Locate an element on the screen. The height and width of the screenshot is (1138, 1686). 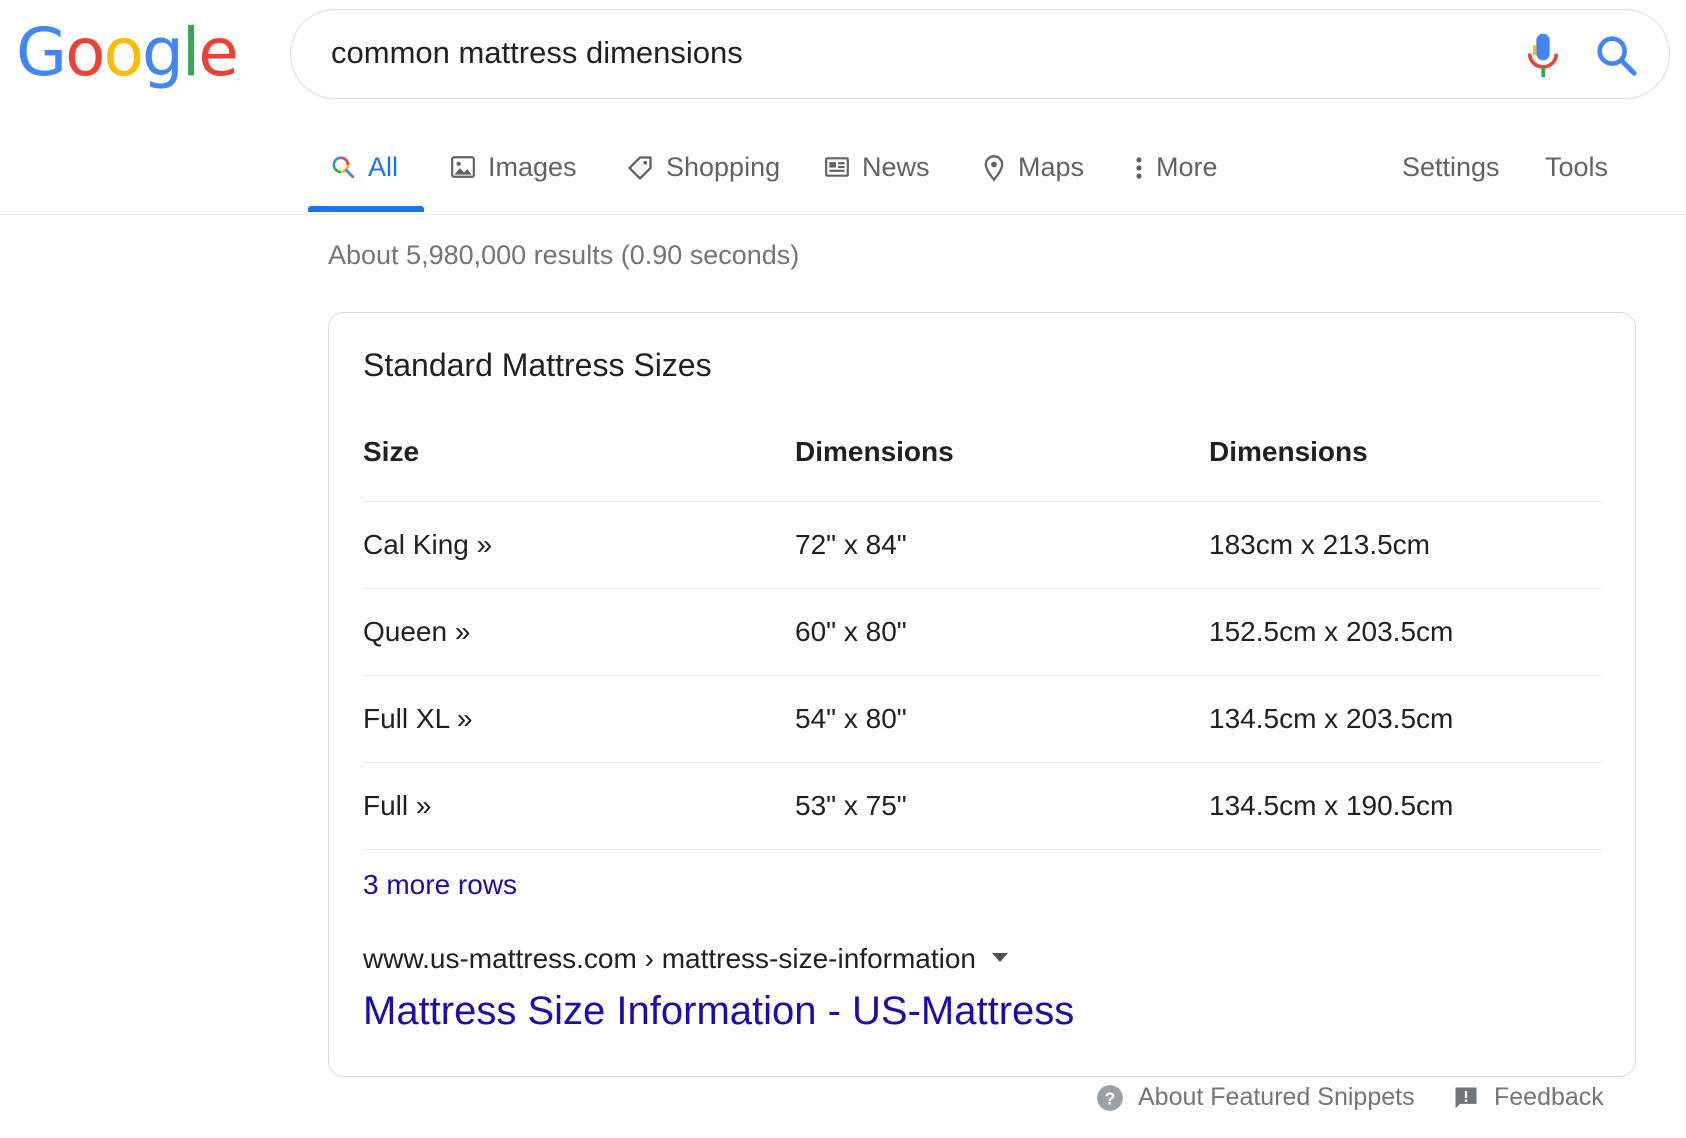
about-featured-snippets-link: ? About Featured Snippets is located at coordinates (1255, 1097).